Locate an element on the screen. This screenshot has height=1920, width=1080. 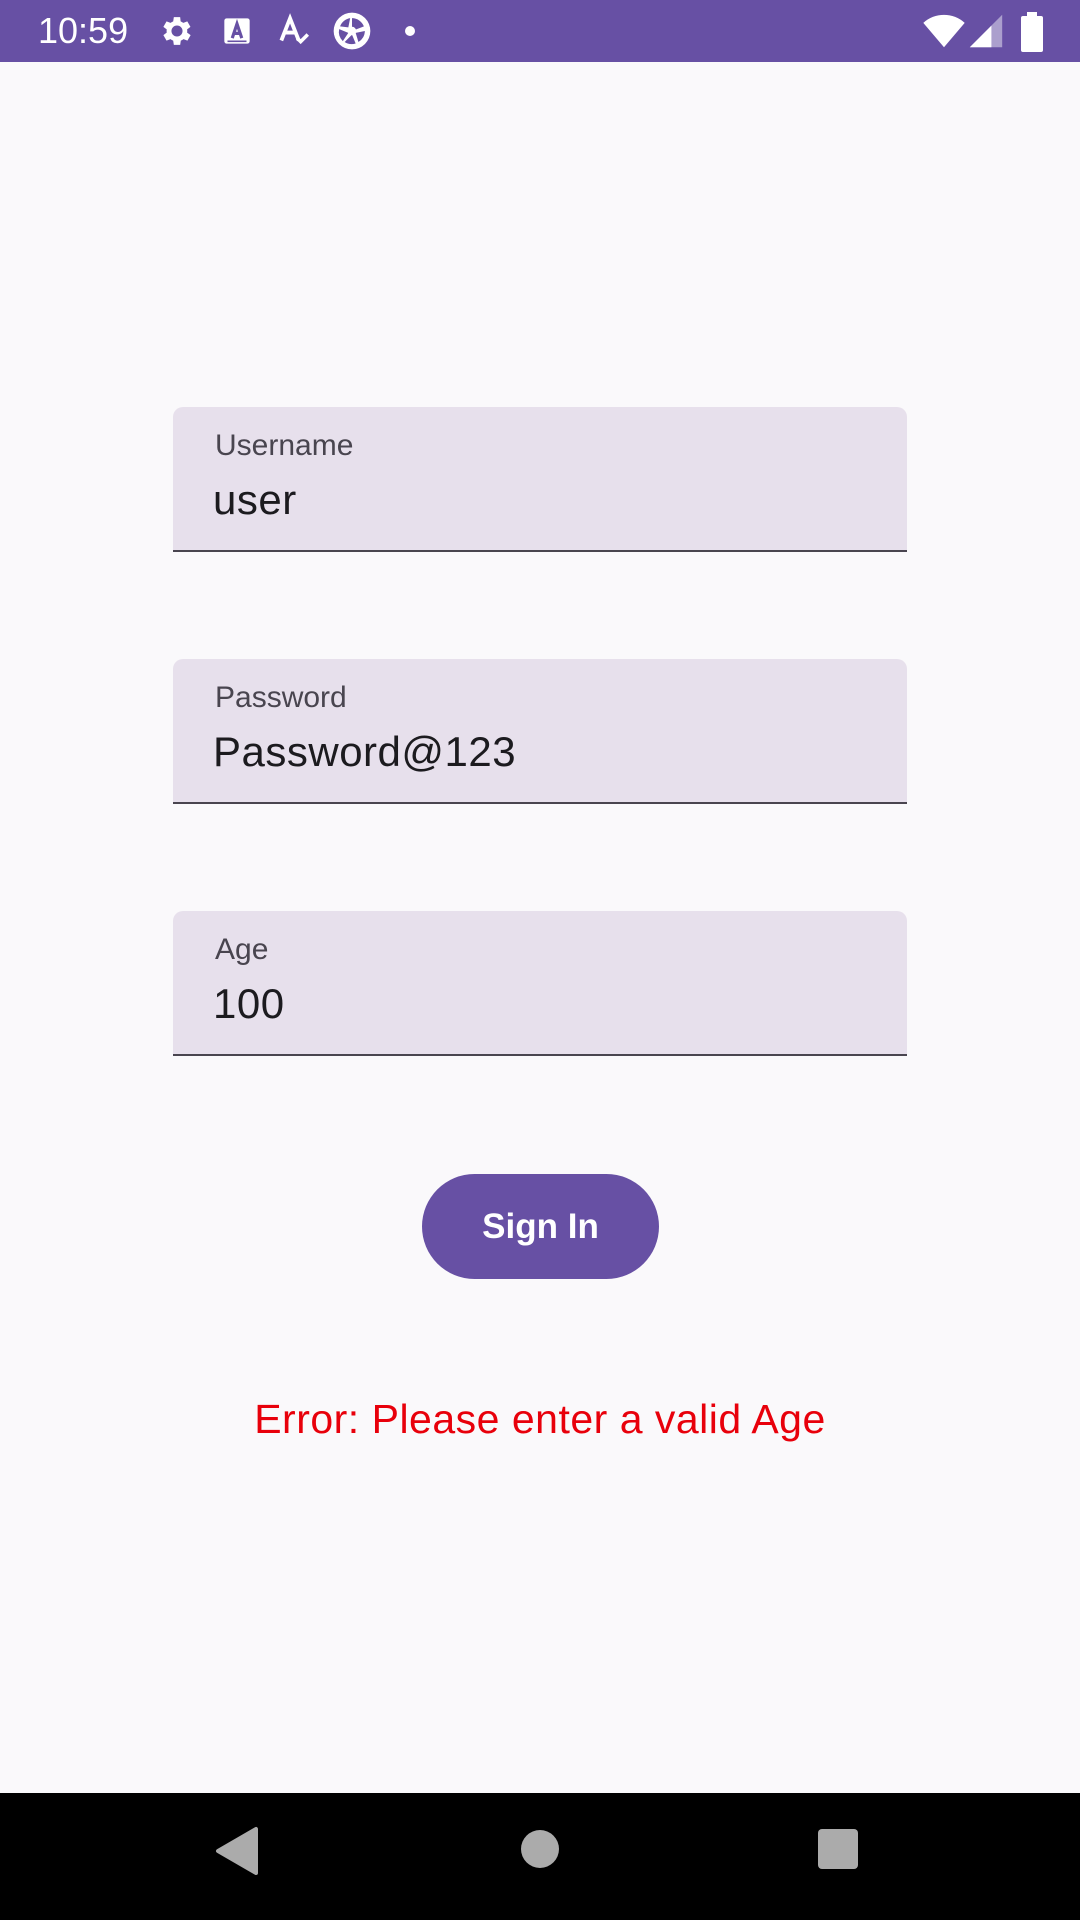
home-icon is located at coordinates (540, 1849).